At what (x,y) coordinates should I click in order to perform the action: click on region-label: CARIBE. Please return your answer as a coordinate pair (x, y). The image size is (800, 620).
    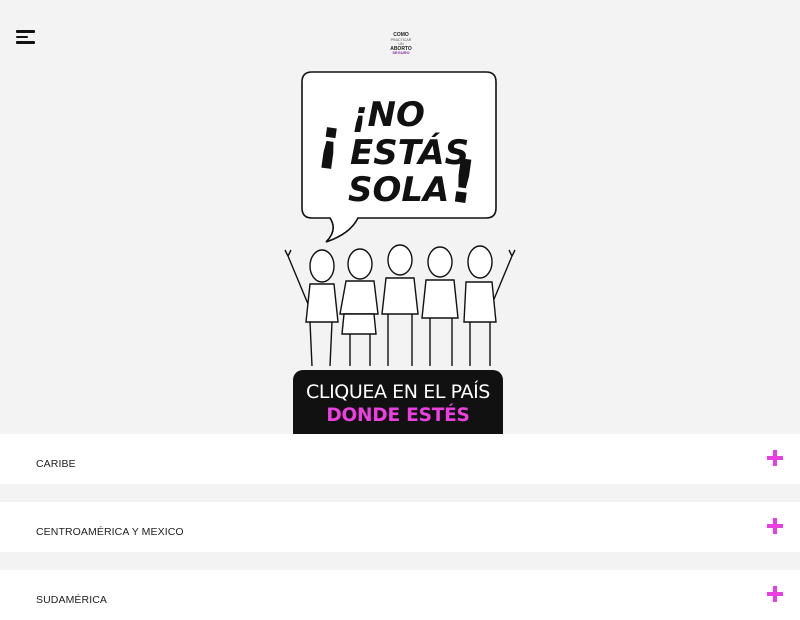
    Looking at the image, I should click on (56, 464).